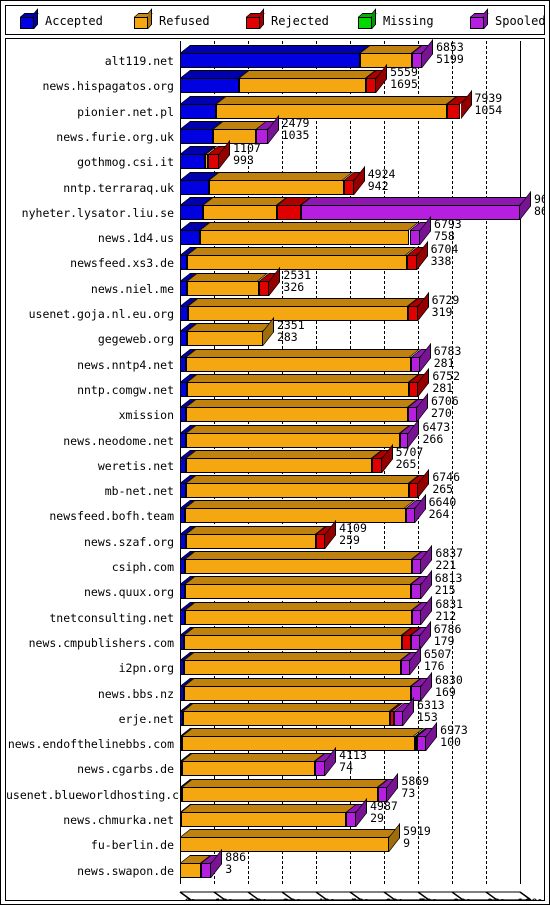 This screenshot has height=905, width=550. Describe the element at coordinates (447, 350) in the screenshot. I see `bar-value-total: 6783` at that location.